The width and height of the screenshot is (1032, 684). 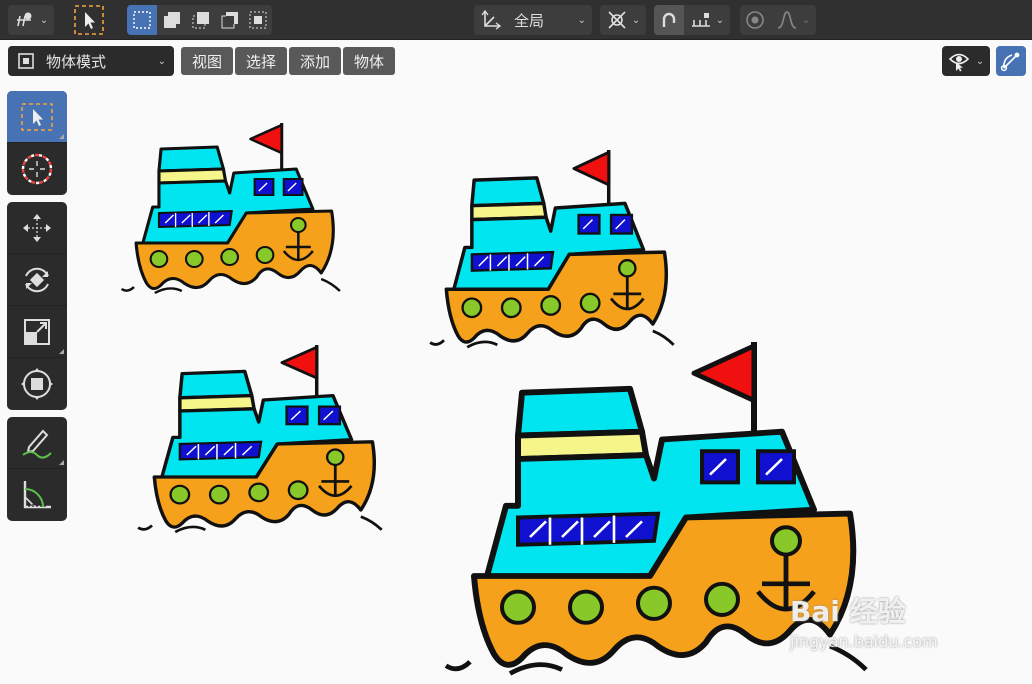 What do you see at coordinates (491, 19) in the screenshot?
I see `orientation-axes-icon` at bounding box center [491, 19].